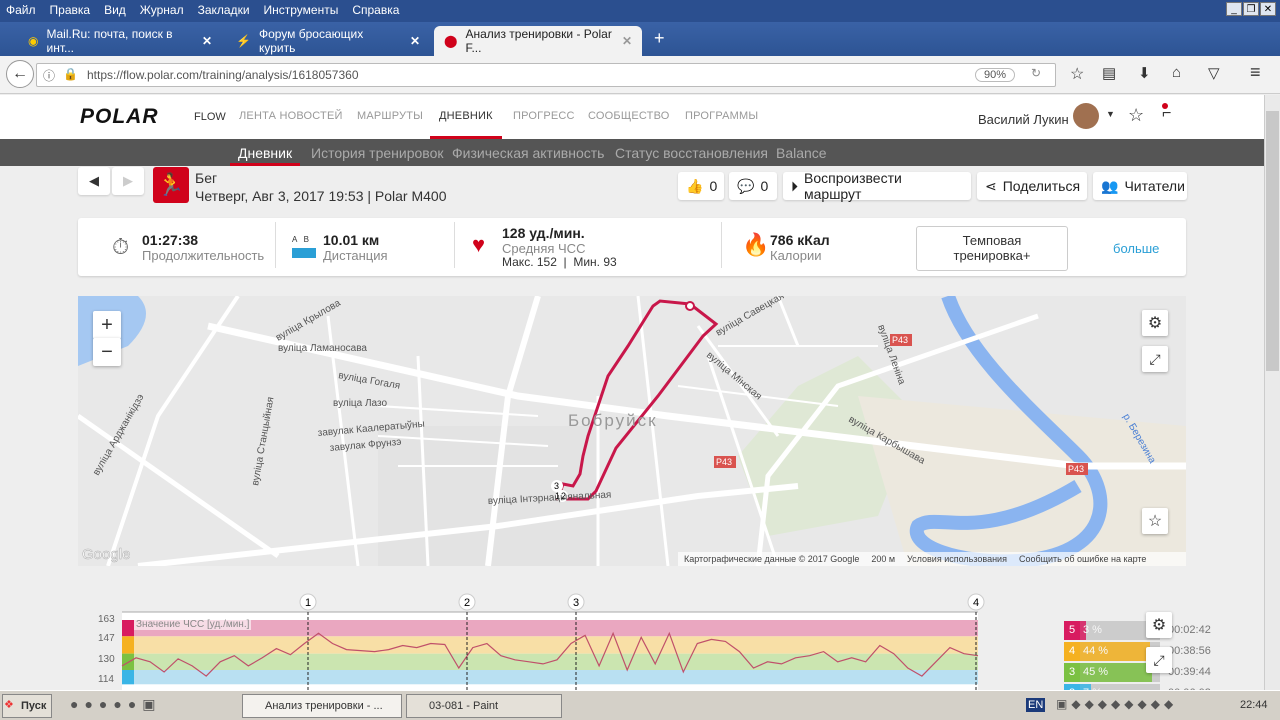 The width and height of the screenshot is (1280, 720). Describe the element at coordinates (1165, 106) in the screenshot. I see `notification-dot` at that location.